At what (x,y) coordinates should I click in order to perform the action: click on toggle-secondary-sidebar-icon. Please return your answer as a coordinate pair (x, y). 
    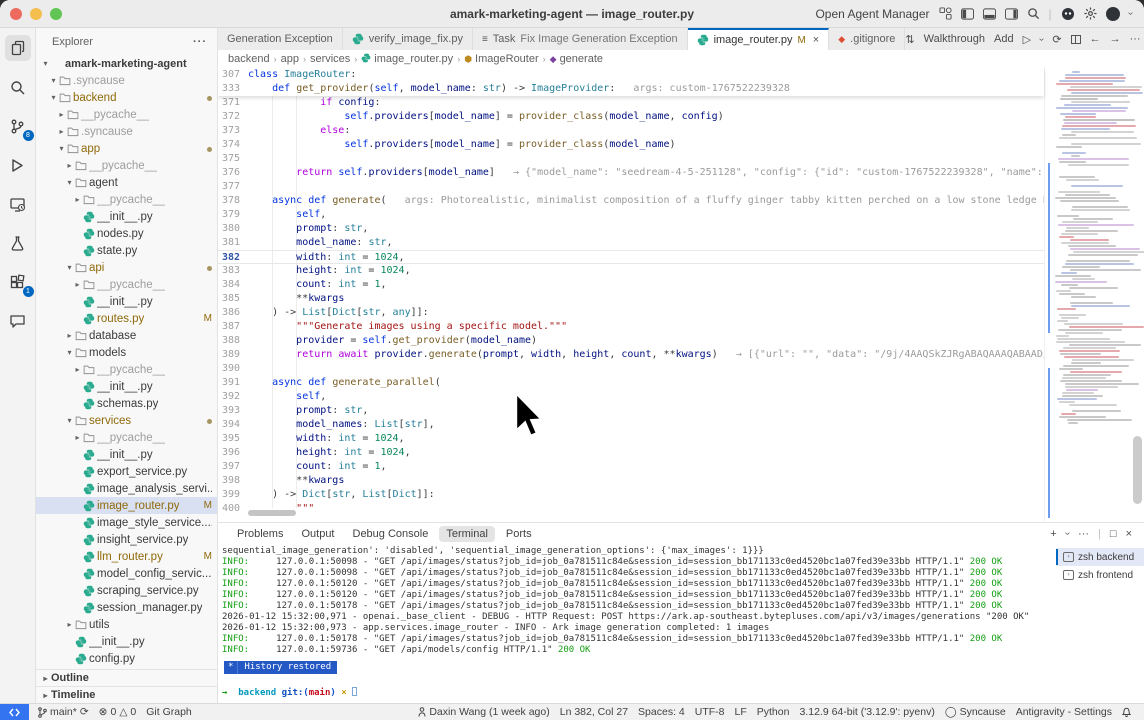
    Looking at the image, I should click on (1011, 13).